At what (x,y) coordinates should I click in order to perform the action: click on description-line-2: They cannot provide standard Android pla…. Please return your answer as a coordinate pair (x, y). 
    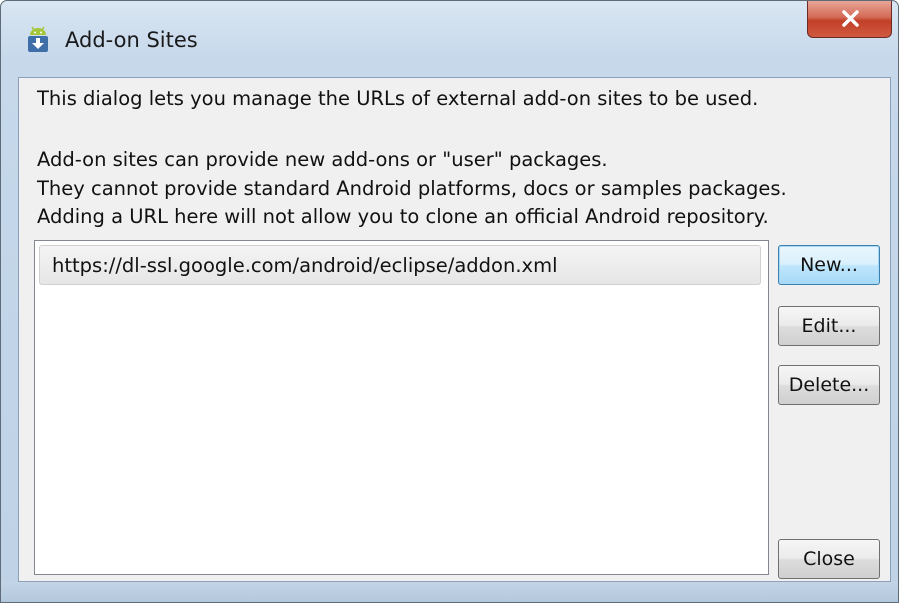
    Looking at the image, I should click on (412, 188).